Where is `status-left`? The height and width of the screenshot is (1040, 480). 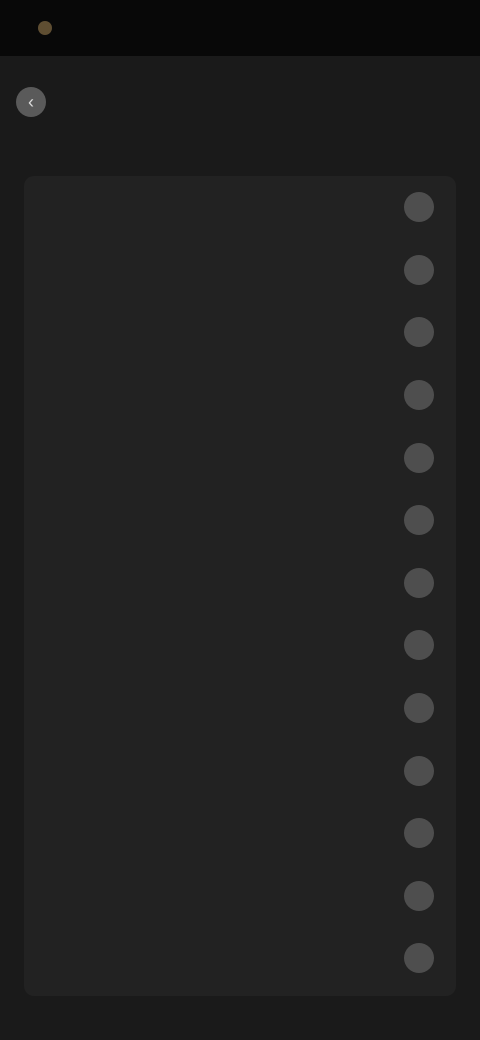
status-left is located at coordinates (50, 28).